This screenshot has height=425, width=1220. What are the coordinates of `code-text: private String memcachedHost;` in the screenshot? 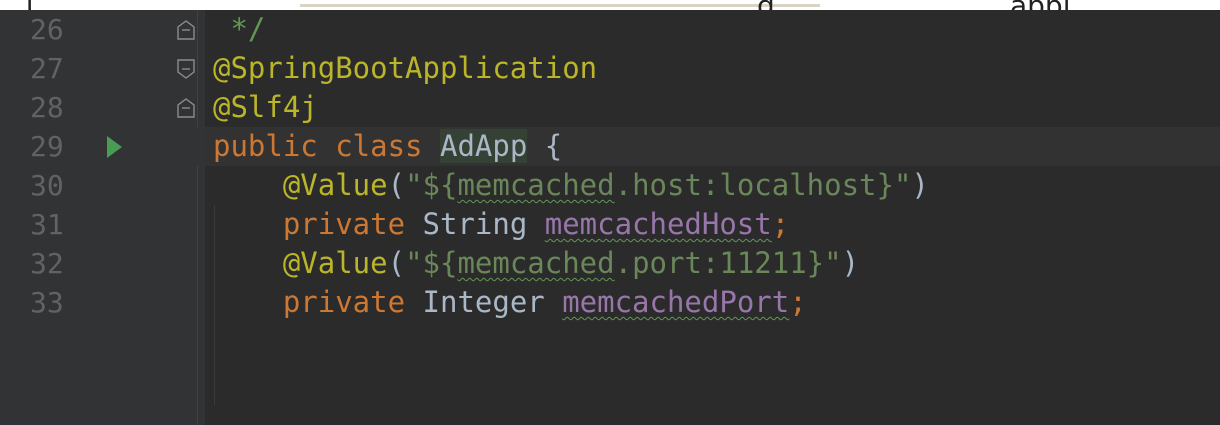 It's located at (501, 224).